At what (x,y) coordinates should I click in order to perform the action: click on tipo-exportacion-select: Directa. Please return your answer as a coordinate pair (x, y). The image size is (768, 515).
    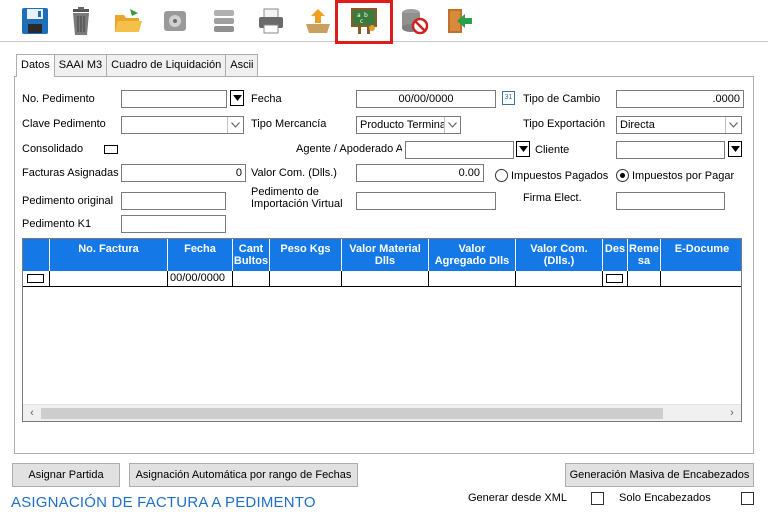
    Looking at the image, I should click on (679, 125).